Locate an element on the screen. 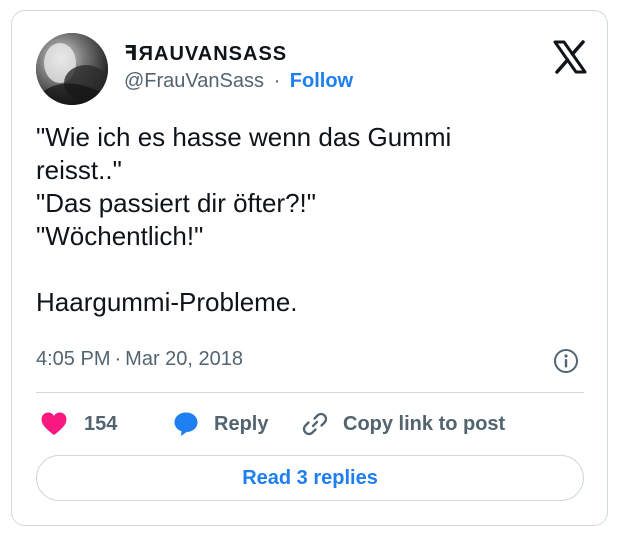 This screenshot has height=538, width=620. reply-label: Reply is located at coordinates (241, 423).